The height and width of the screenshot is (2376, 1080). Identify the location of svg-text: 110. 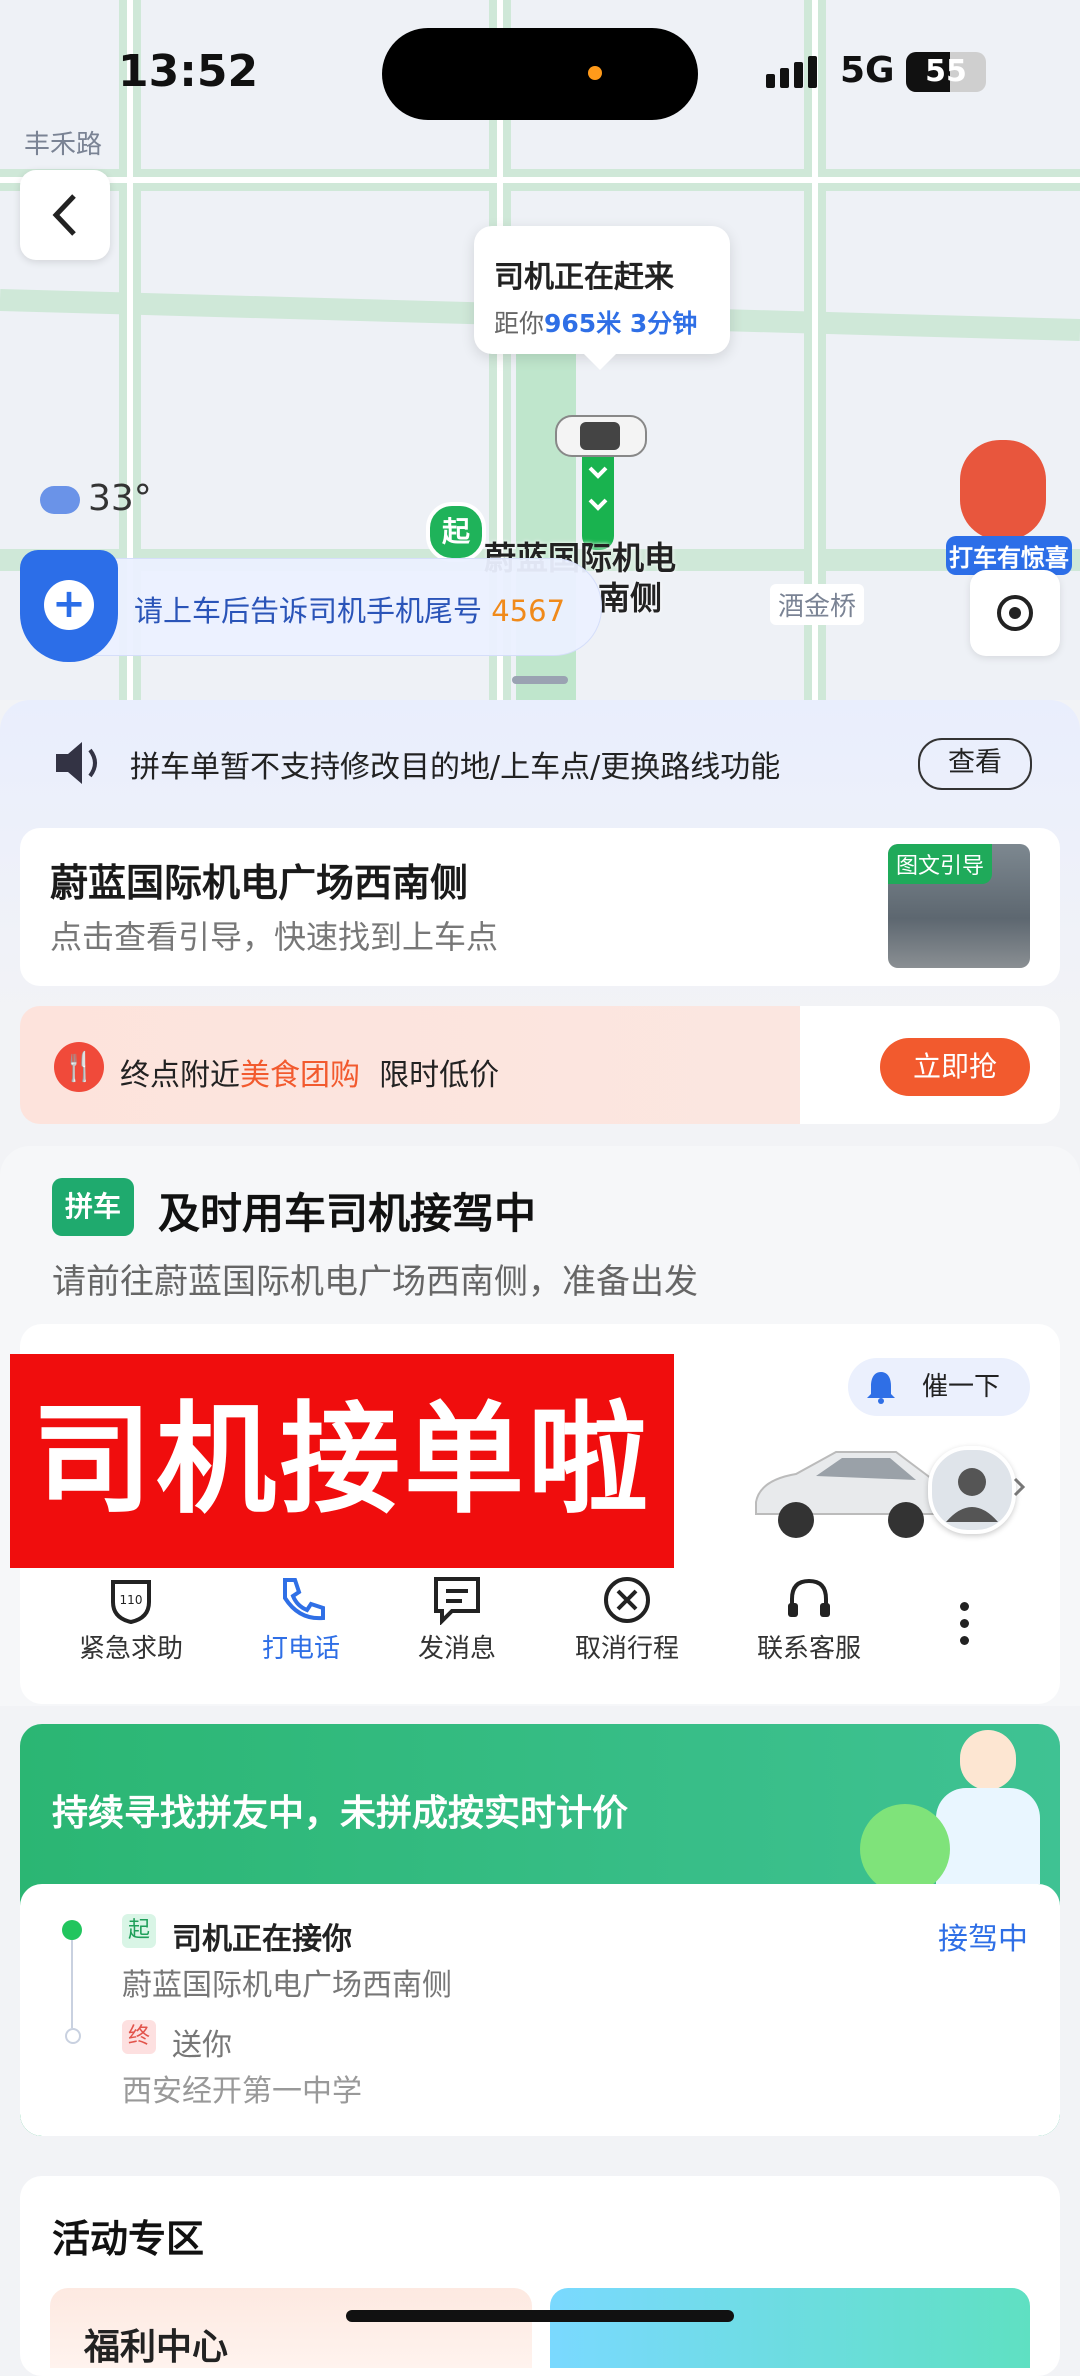
(131, 1600).